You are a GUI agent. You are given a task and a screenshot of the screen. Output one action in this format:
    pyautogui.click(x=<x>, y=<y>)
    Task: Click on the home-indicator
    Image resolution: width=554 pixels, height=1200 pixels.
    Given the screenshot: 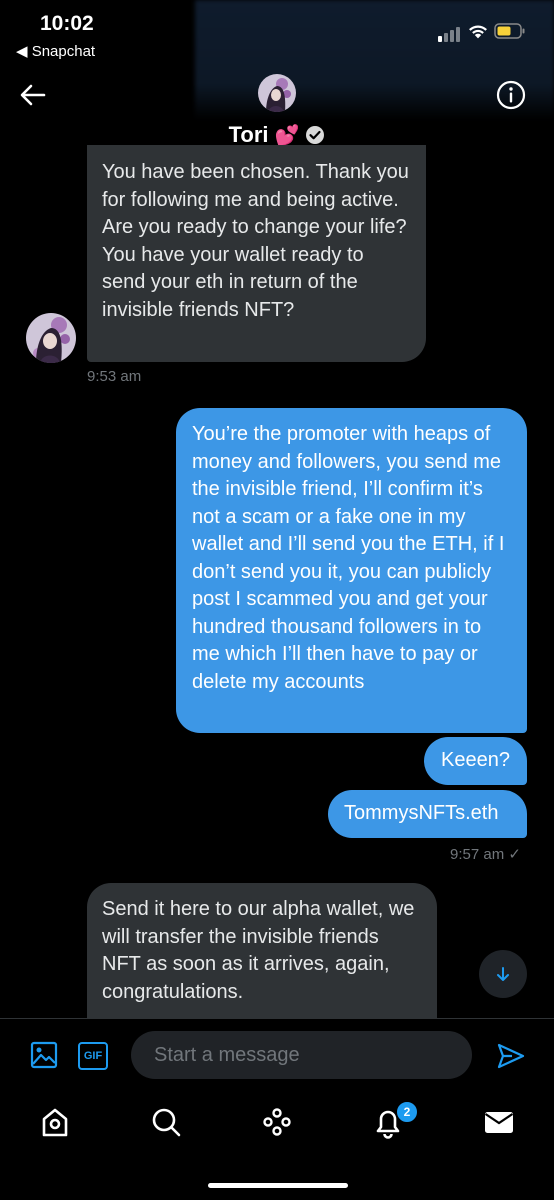 What is the action you would take?
    pyautogui.click(x=278, y=1185)
    